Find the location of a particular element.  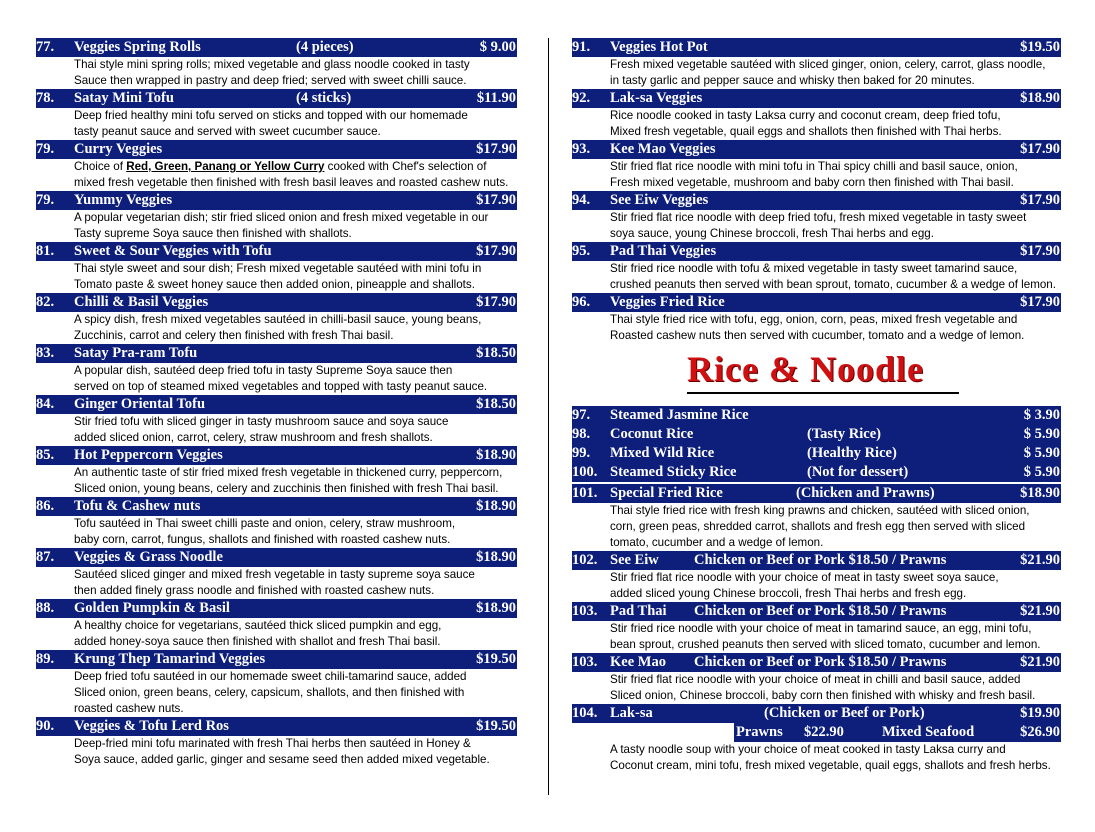

item-note: (Healthy Rice) is located at coordinates (852, 453).